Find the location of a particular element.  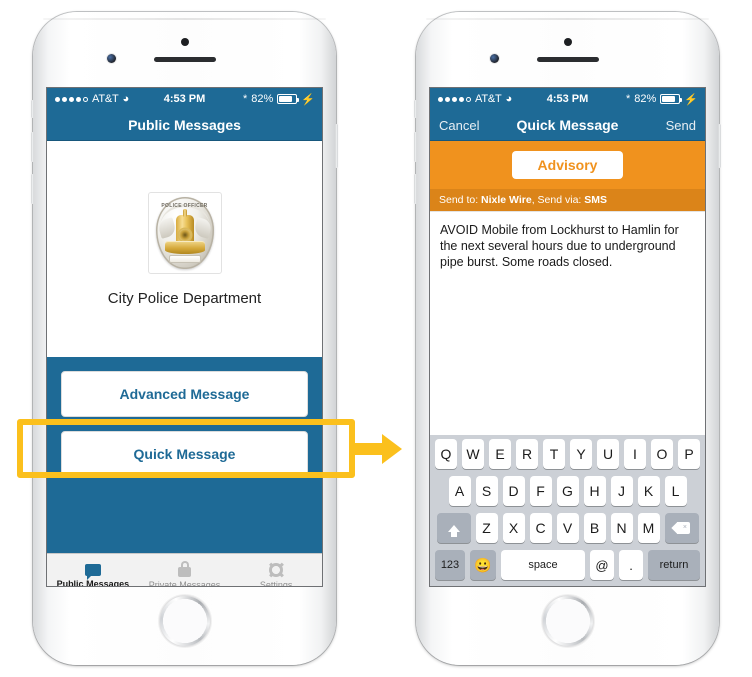

navigation-bar: Public Messages is located at coordinates (184, 125).